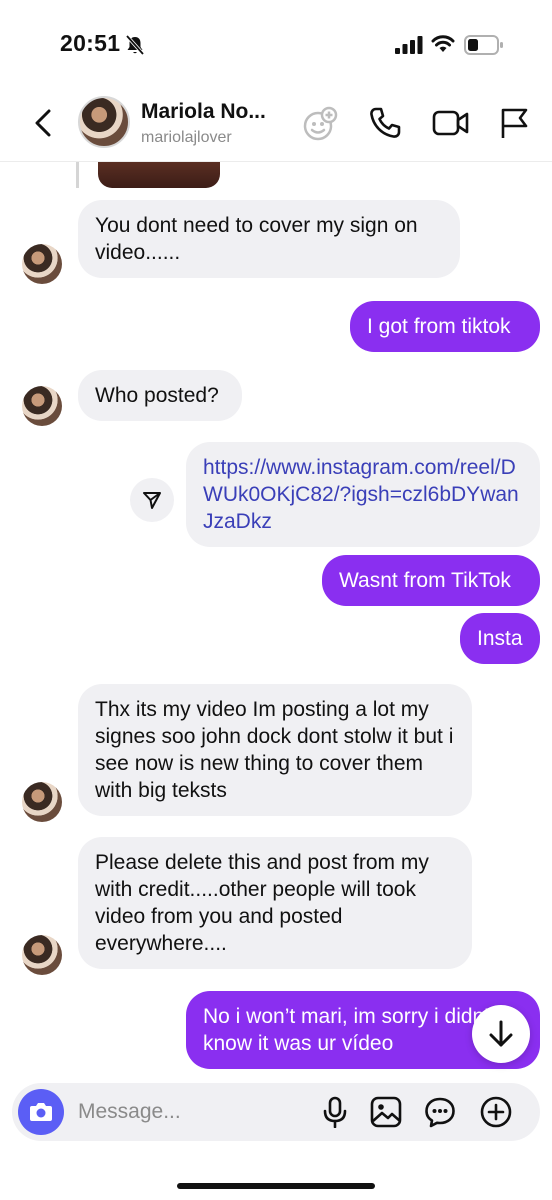  What do you see at coordinates (276, 123) in the screenshot?
I see `chat-header: Mariola No... mariolajlover` at bounding box center [276, 123].